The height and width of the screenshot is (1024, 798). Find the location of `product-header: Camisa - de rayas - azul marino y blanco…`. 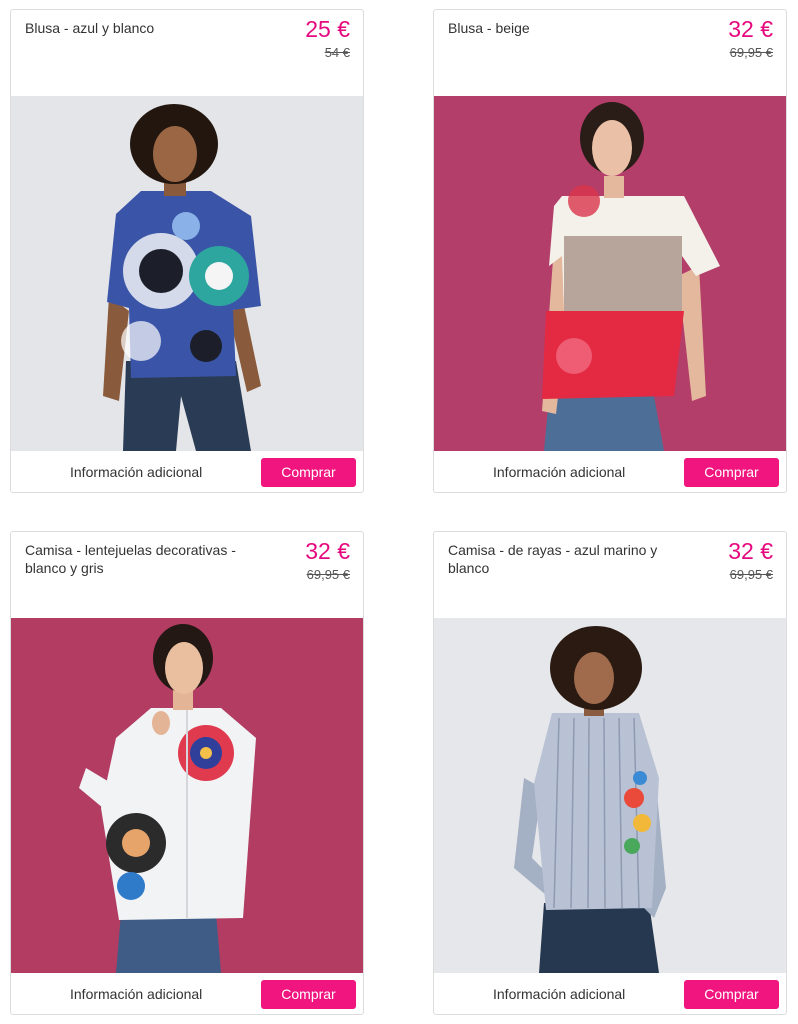

product-header: Camisa - de rayas - azul marino y blanco… is located at coordinates (610, 575).